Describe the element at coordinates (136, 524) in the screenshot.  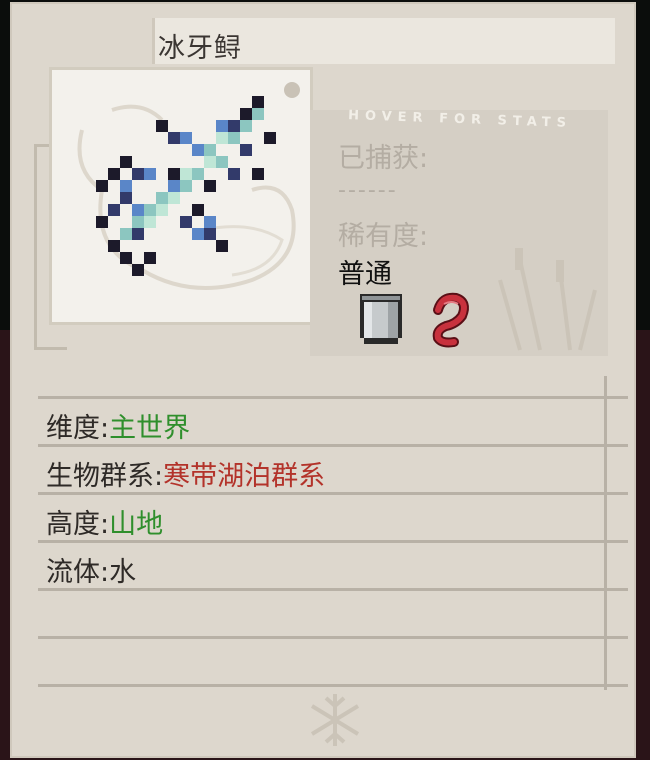
I see `height-value: 山地` at that location.